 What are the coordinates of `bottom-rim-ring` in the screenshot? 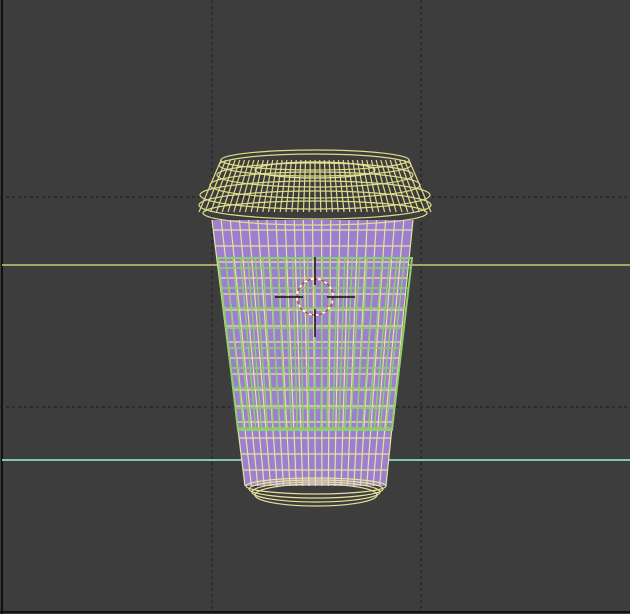 It's located at (316, 495).